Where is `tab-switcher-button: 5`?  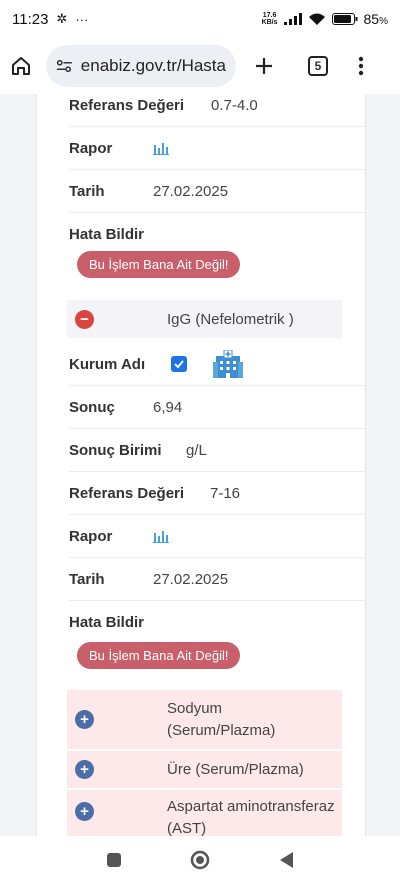
tab-switcher-button: 5 is located at coordinates (318, 66).